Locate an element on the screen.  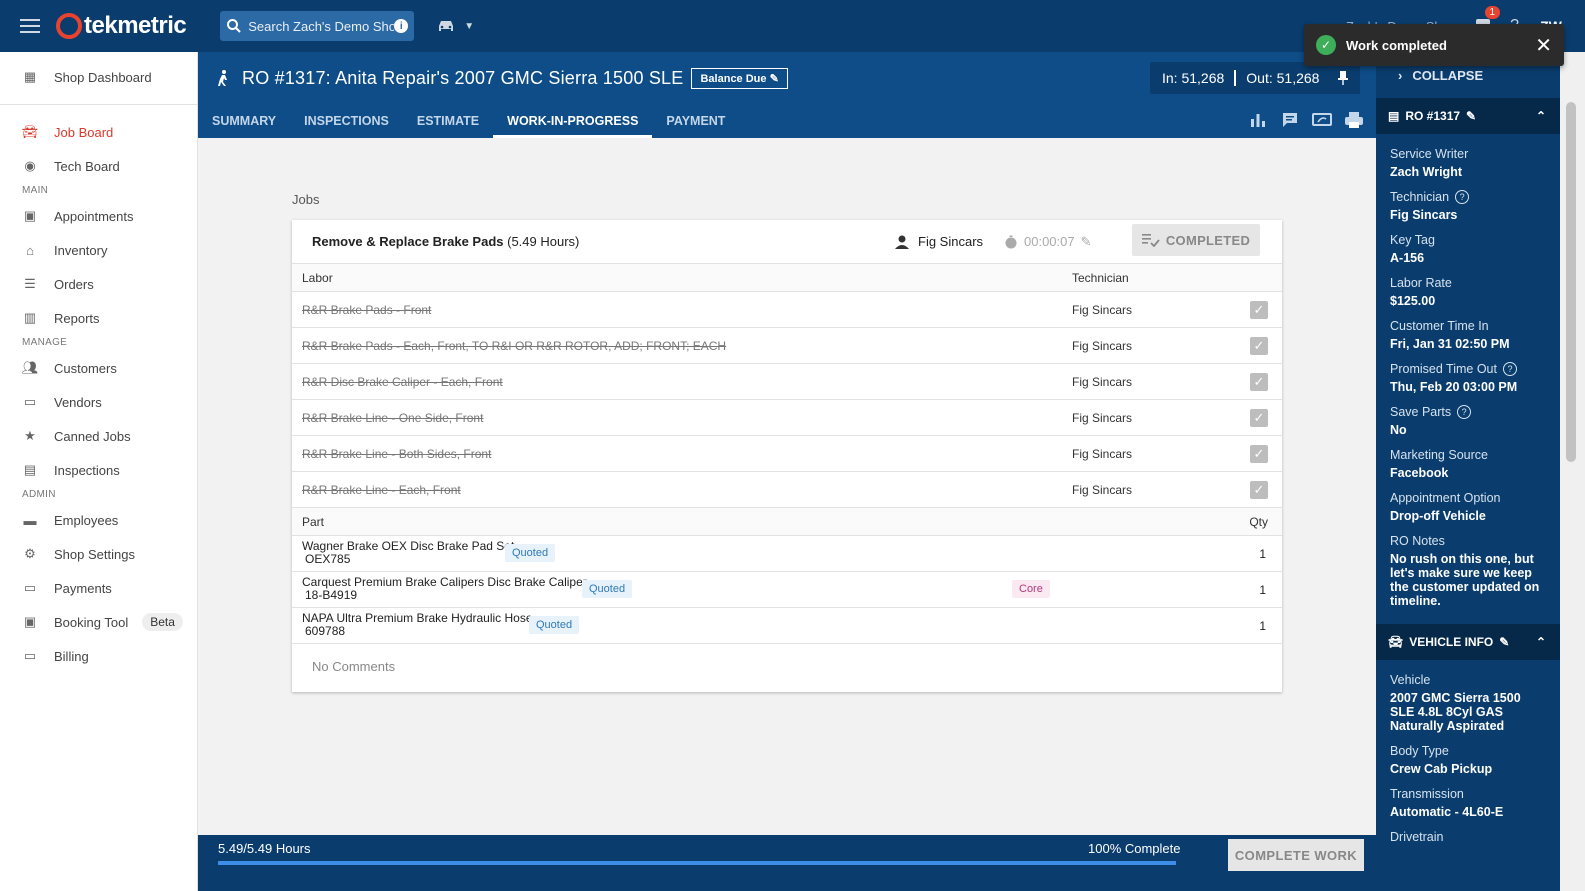
vehicle-section-header: 🚘︎ VEHICLE INFO ✎ ⌃ is located at coordinates (1468, 642).